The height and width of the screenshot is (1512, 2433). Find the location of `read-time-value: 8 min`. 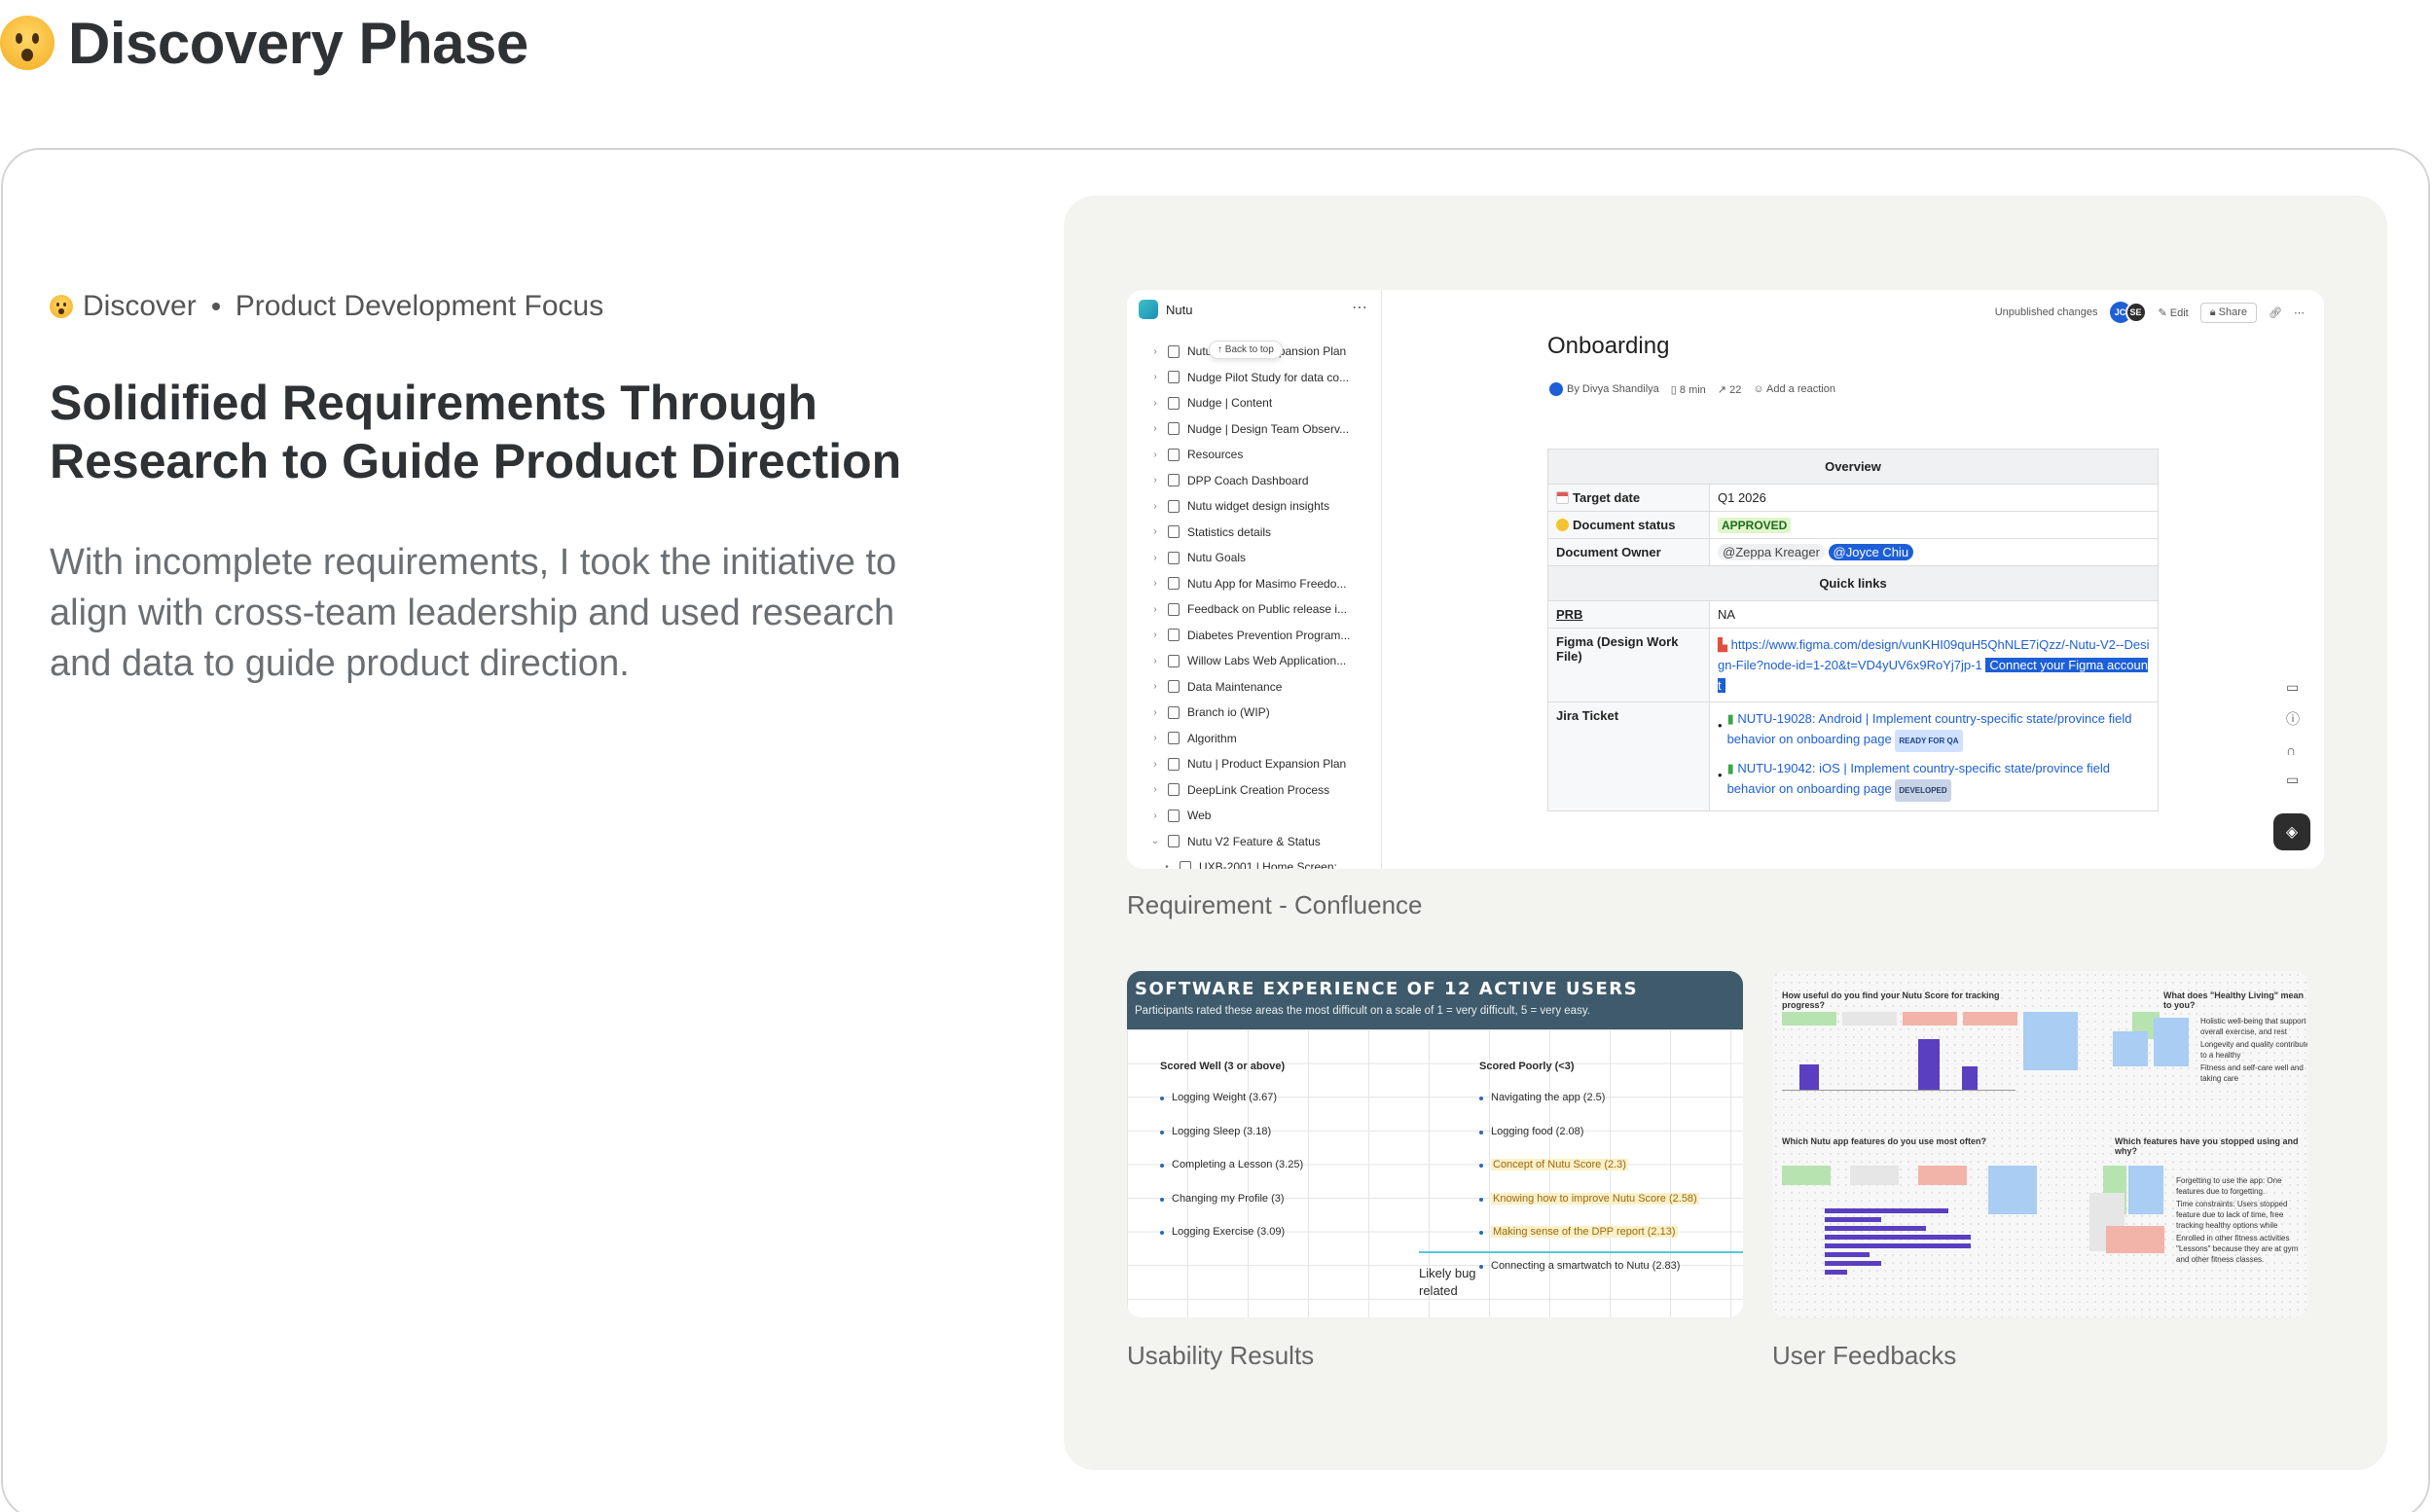

read-time-value: 8 min is located at coordinates (1692, 389).